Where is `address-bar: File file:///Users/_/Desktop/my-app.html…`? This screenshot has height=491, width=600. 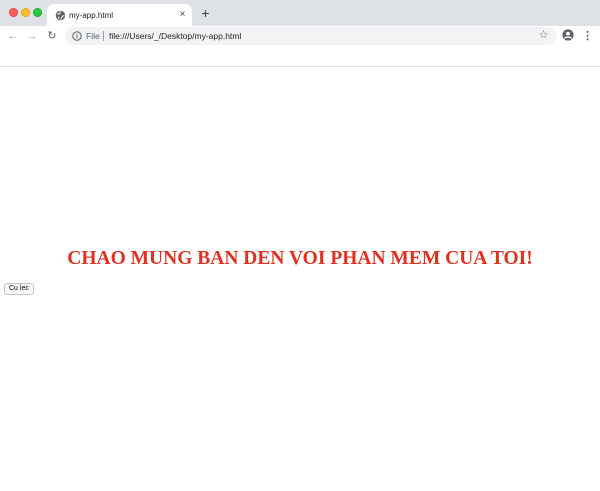 address-bar: File file:///Users/_/Desktop/my-app.html… is located at coordinates (311, 36).